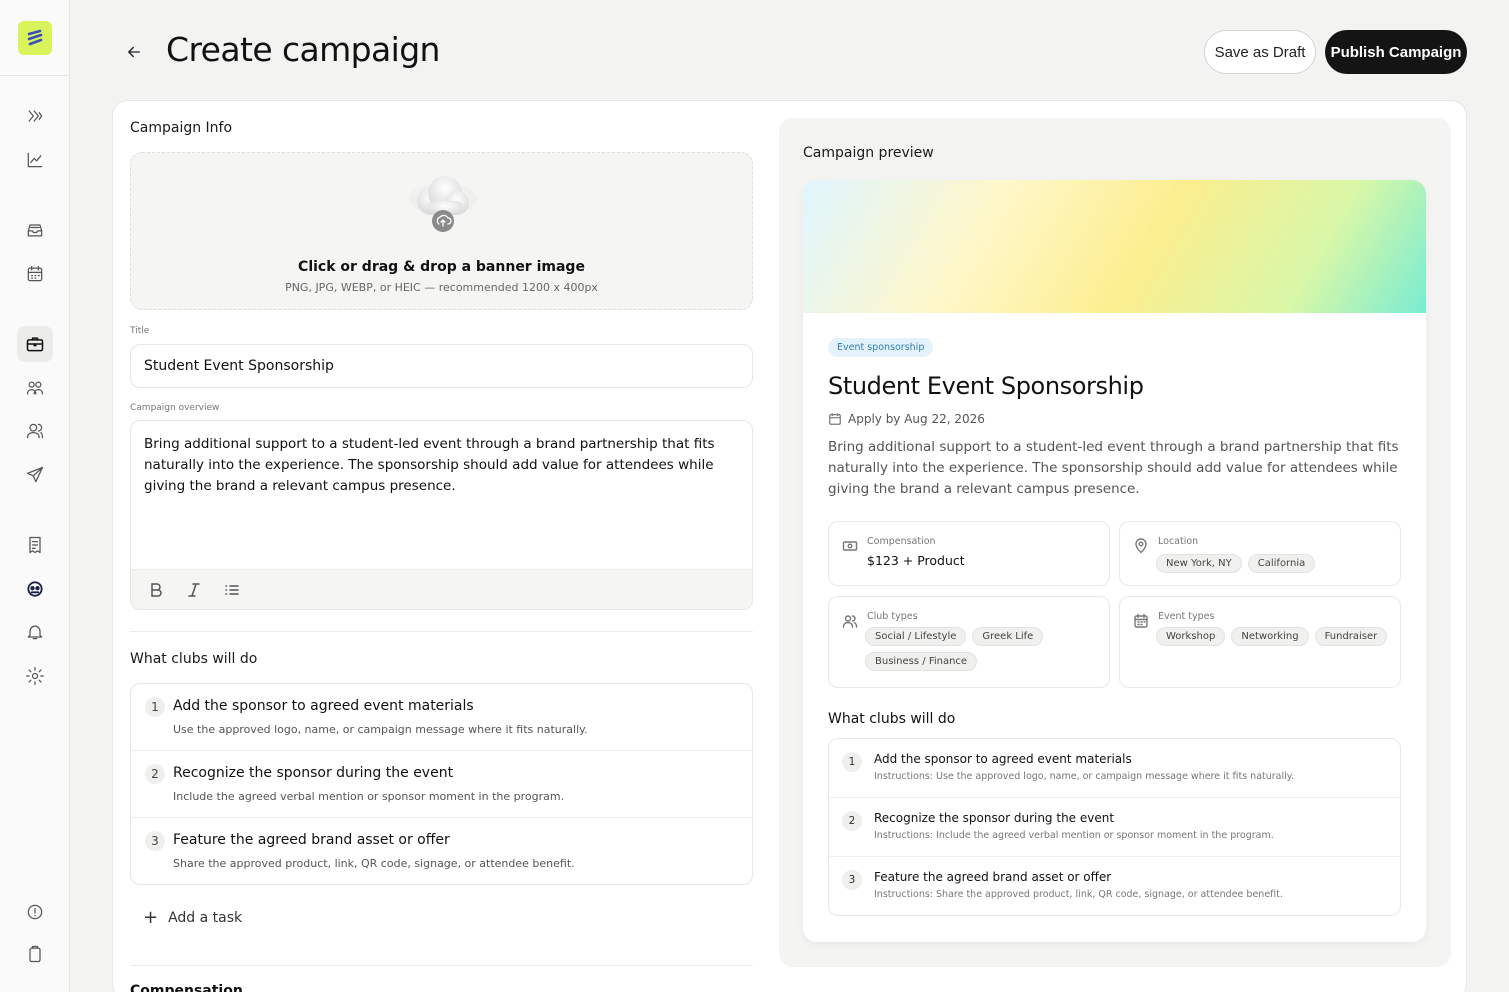  Describe the element at coordinates (303, 49) in the screenshot. I see `page-title: Create campaign` at that location.